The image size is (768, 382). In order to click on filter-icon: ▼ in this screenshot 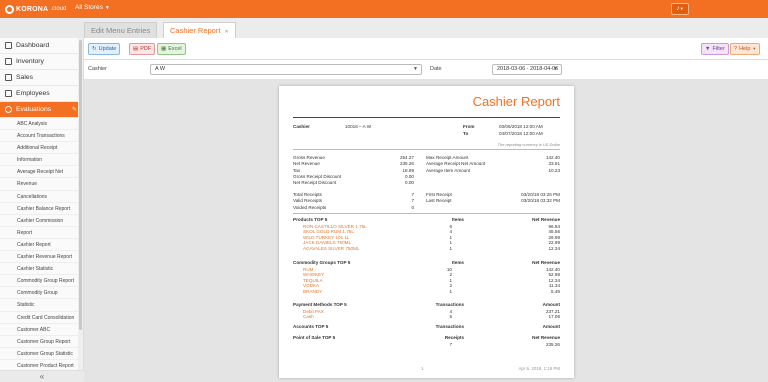, I will do `click(708, 49)`.